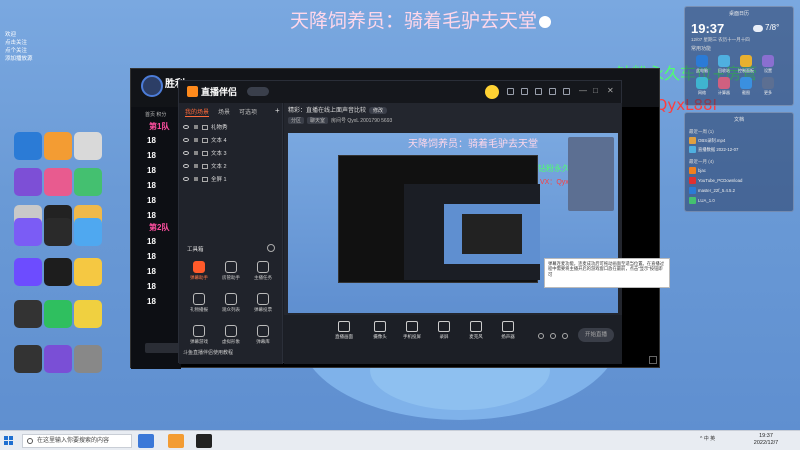 Image resolution: width=800 pixels, height=450 pixels. What do you see at coordinates (263, 303) in the screenshot?
I see `tool-item: 弹幕投票` at bounding box center [263, 303].